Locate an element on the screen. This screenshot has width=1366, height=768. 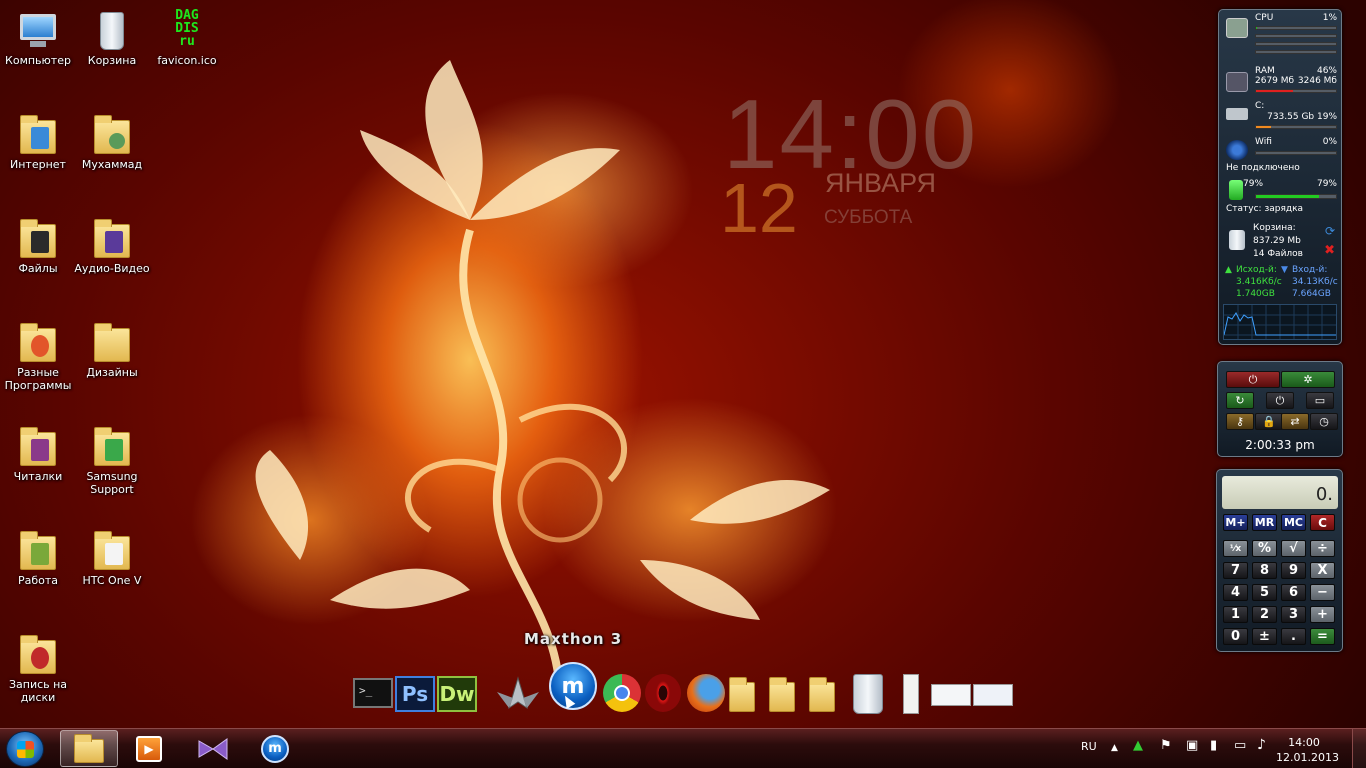
calc-key-1: 1 is located at coordinates (1235, 614).